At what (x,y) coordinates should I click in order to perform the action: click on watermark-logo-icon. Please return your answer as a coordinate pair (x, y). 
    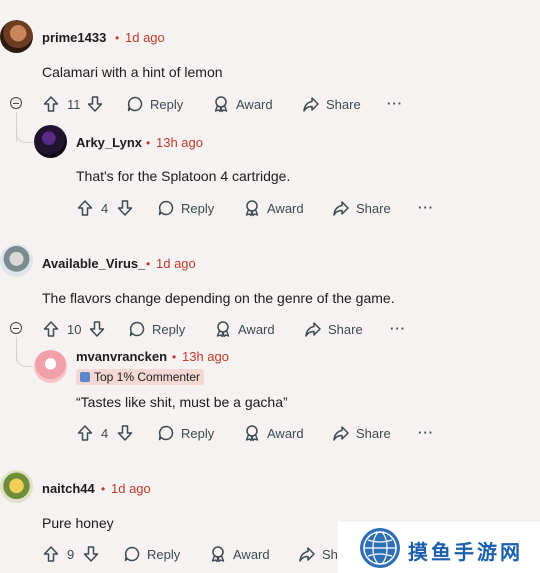
    Looking at the image, I should click on (380, 548).